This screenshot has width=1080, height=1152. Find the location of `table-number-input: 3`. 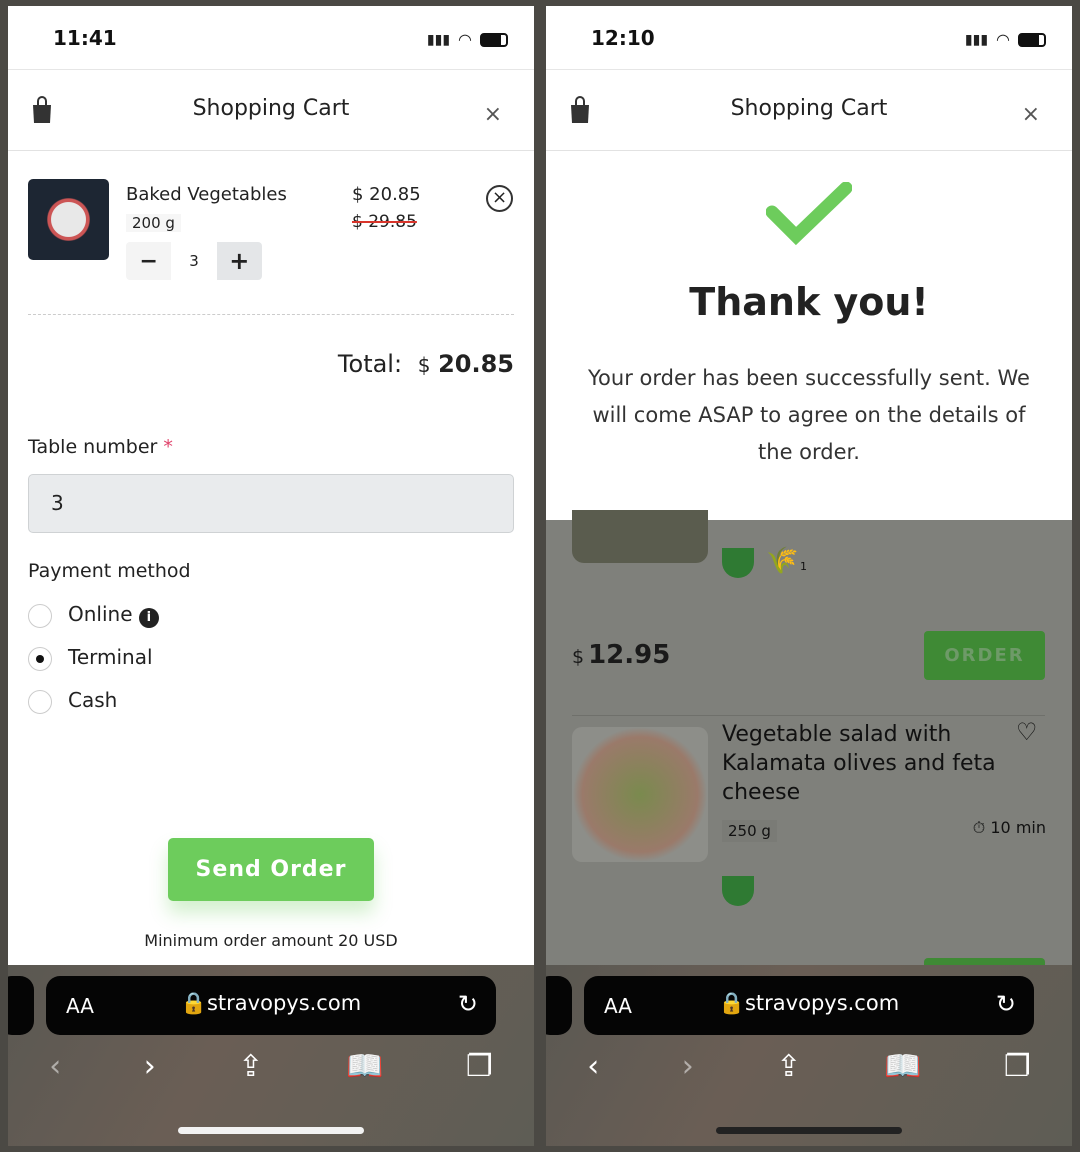

table-number-input: 3 is located at coordinates (271, 503).